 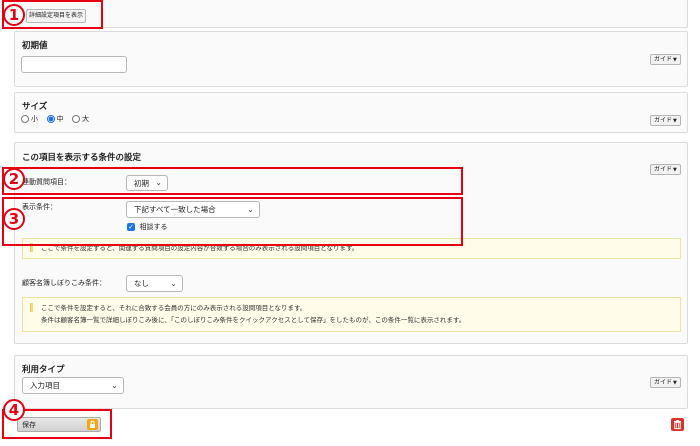 I want to click on customer-filter-select: なし ⌄, so click(x=154, y=283).